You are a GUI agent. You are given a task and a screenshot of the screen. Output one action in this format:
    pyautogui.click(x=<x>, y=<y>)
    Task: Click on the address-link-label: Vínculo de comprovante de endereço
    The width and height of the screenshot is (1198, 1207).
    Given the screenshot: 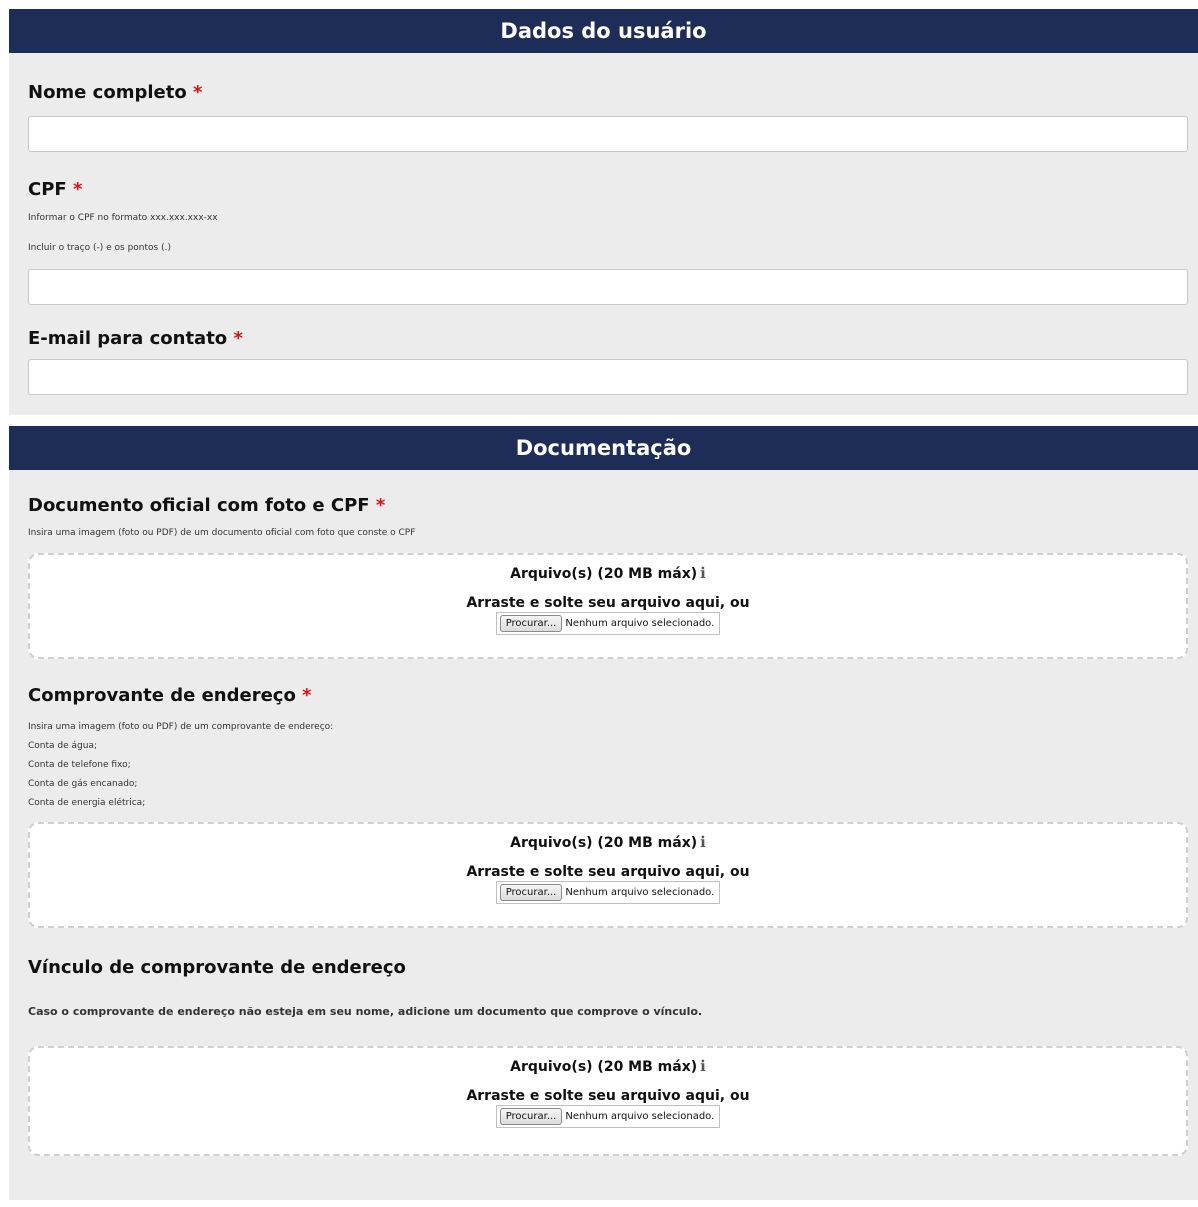 What is the action you would take?
    pyautogui.click(x=217, y=967)
    